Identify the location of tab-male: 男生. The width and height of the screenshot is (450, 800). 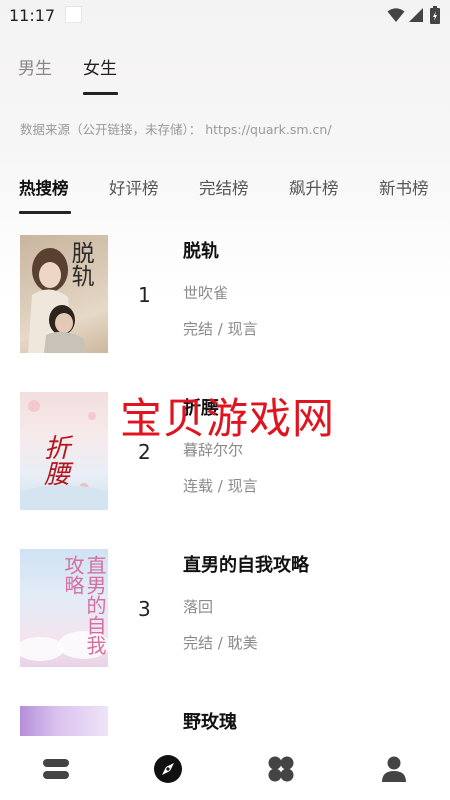
(35, 66).